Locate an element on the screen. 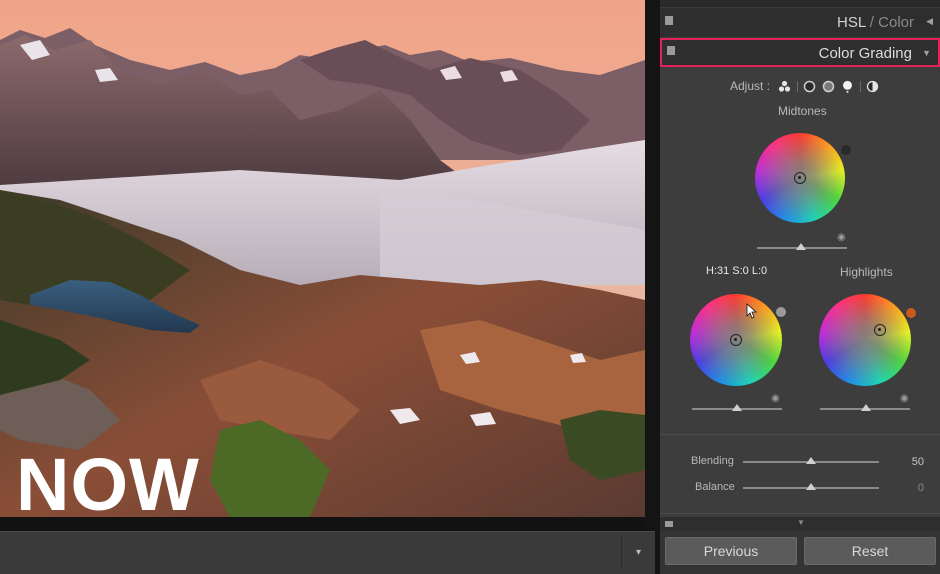 The width and height of the screenshot is (940, 574). blending-label: Blending is located at coordinates (712, 461).